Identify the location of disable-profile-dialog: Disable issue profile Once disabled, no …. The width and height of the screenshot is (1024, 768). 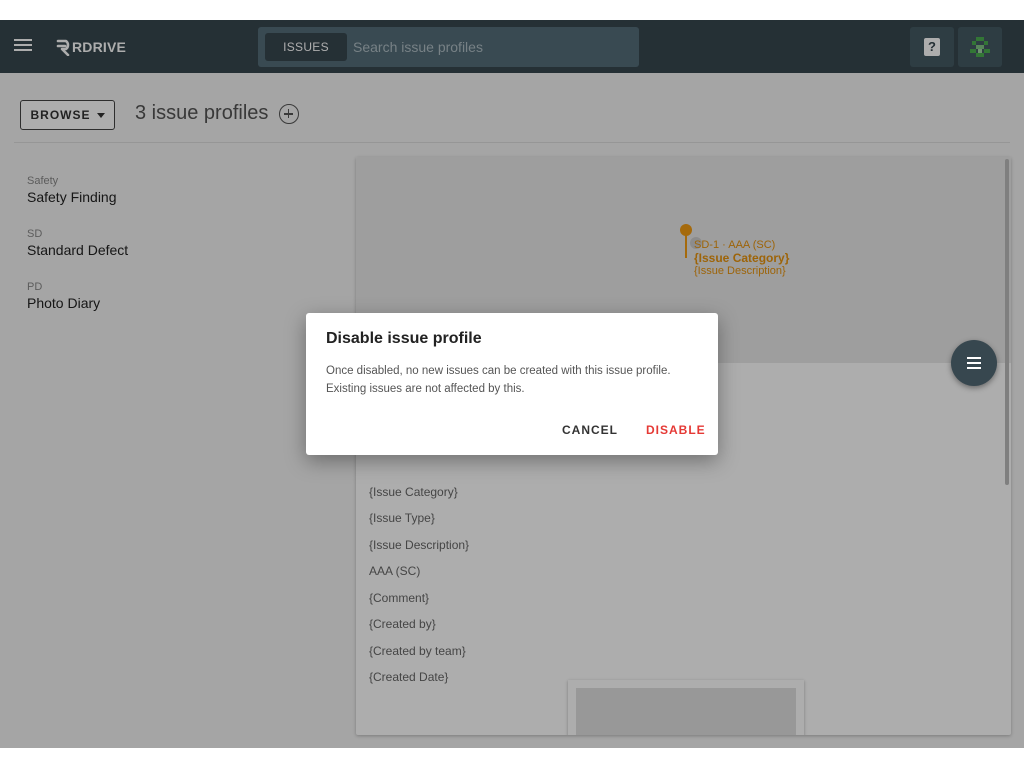
(512, 384).